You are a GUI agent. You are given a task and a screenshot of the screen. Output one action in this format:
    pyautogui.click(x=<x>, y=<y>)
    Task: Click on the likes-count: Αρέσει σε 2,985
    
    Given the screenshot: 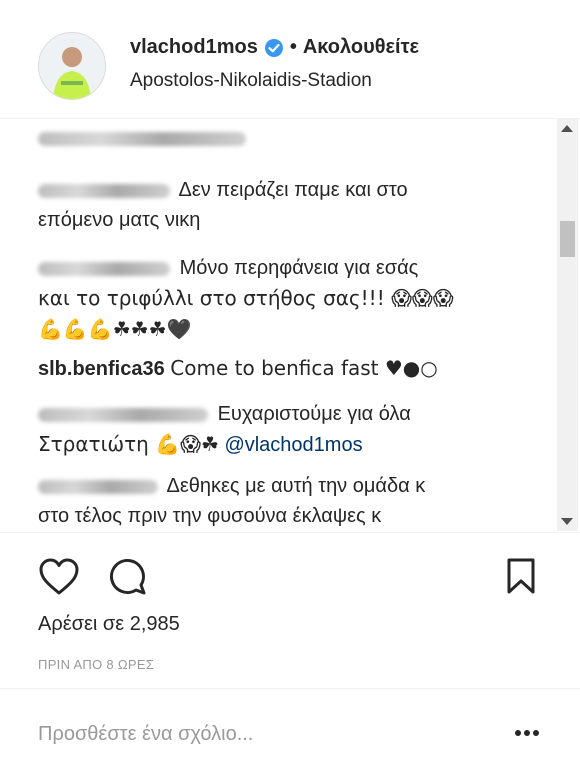 What is the action you would take?
    pyautogui.click(x=109, y=624)
    